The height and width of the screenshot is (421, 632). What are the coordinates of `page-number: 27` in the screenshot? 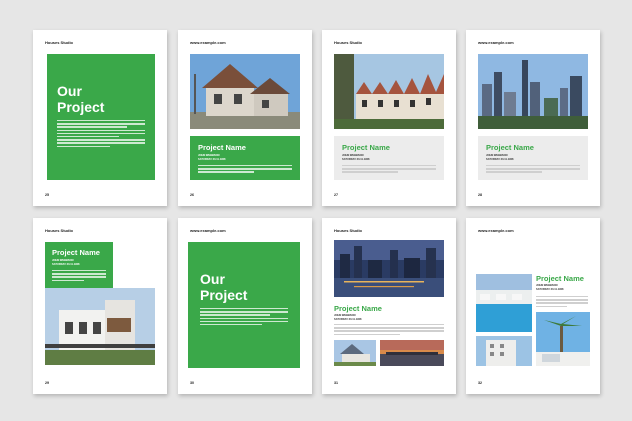 It's located at (336, 195).